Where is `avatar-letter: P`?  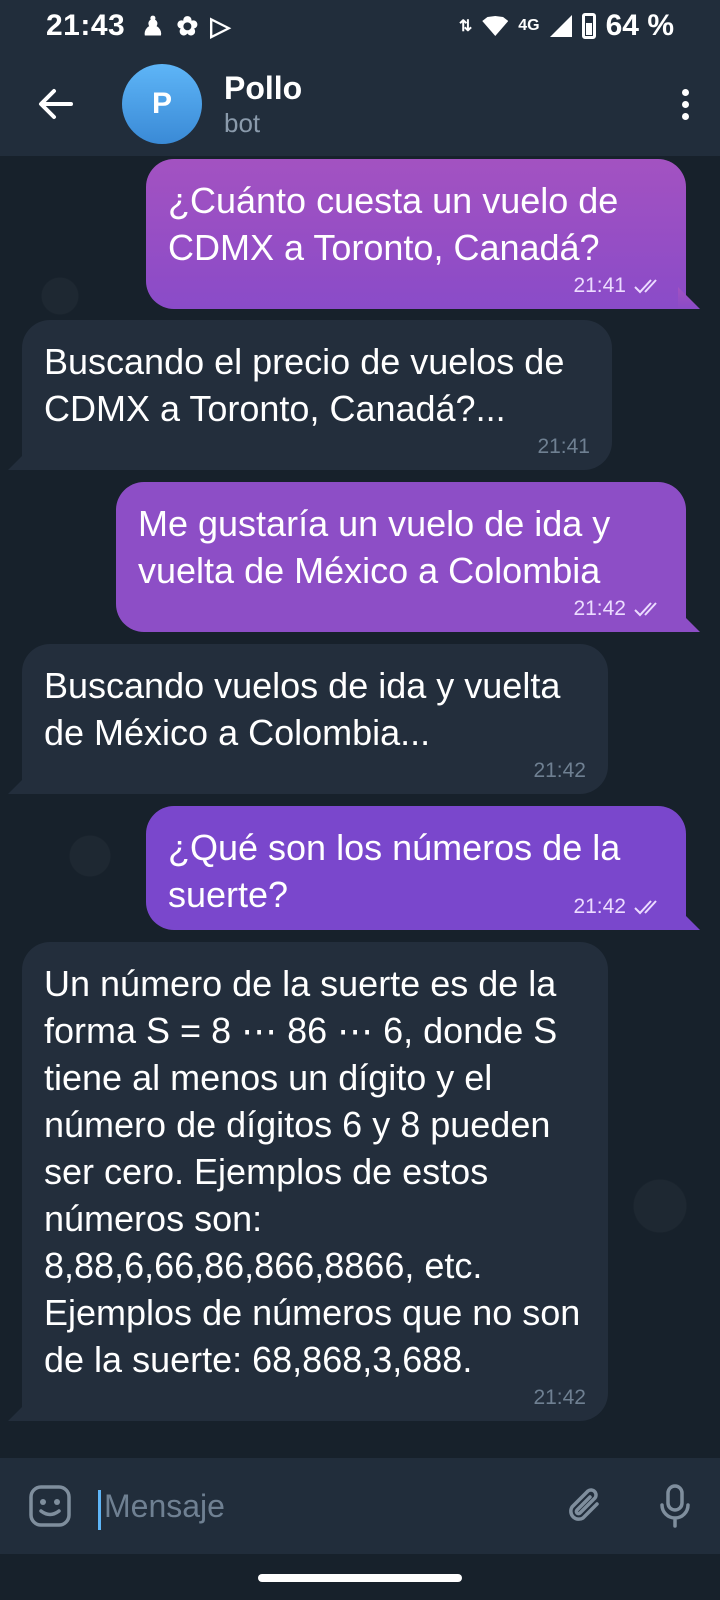
avatar-letter: P is located at coordinates (161, 103).